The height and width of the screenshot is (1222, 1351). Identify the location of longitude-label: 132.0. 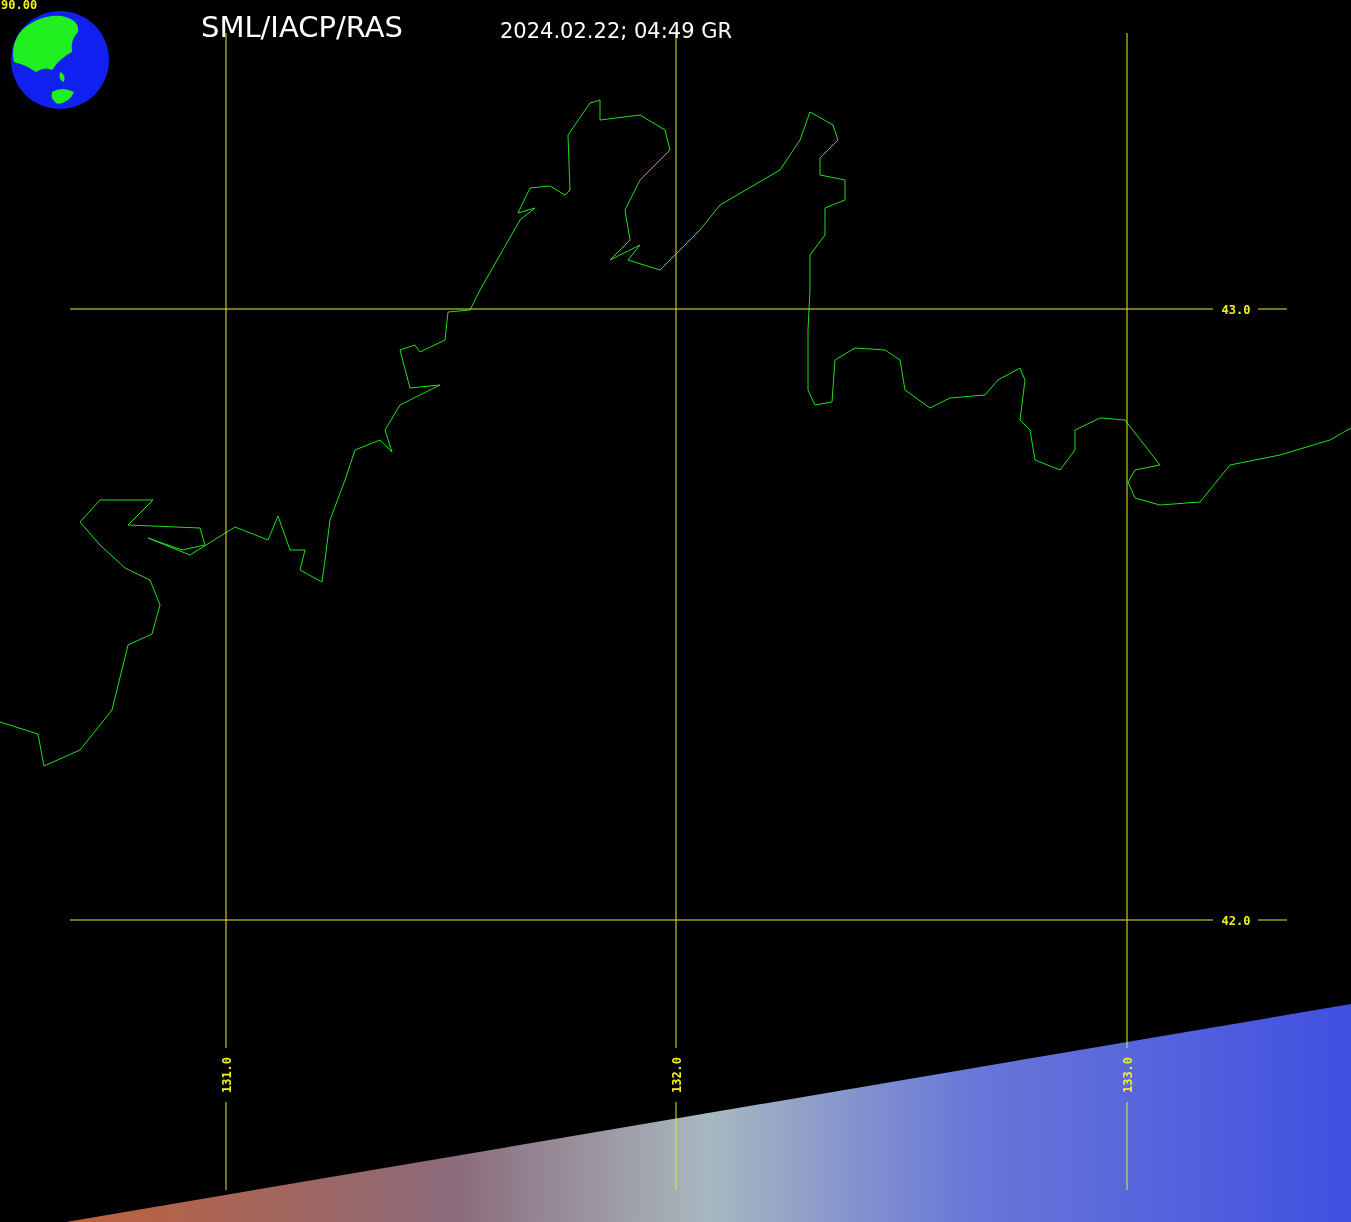
(677, 1075).